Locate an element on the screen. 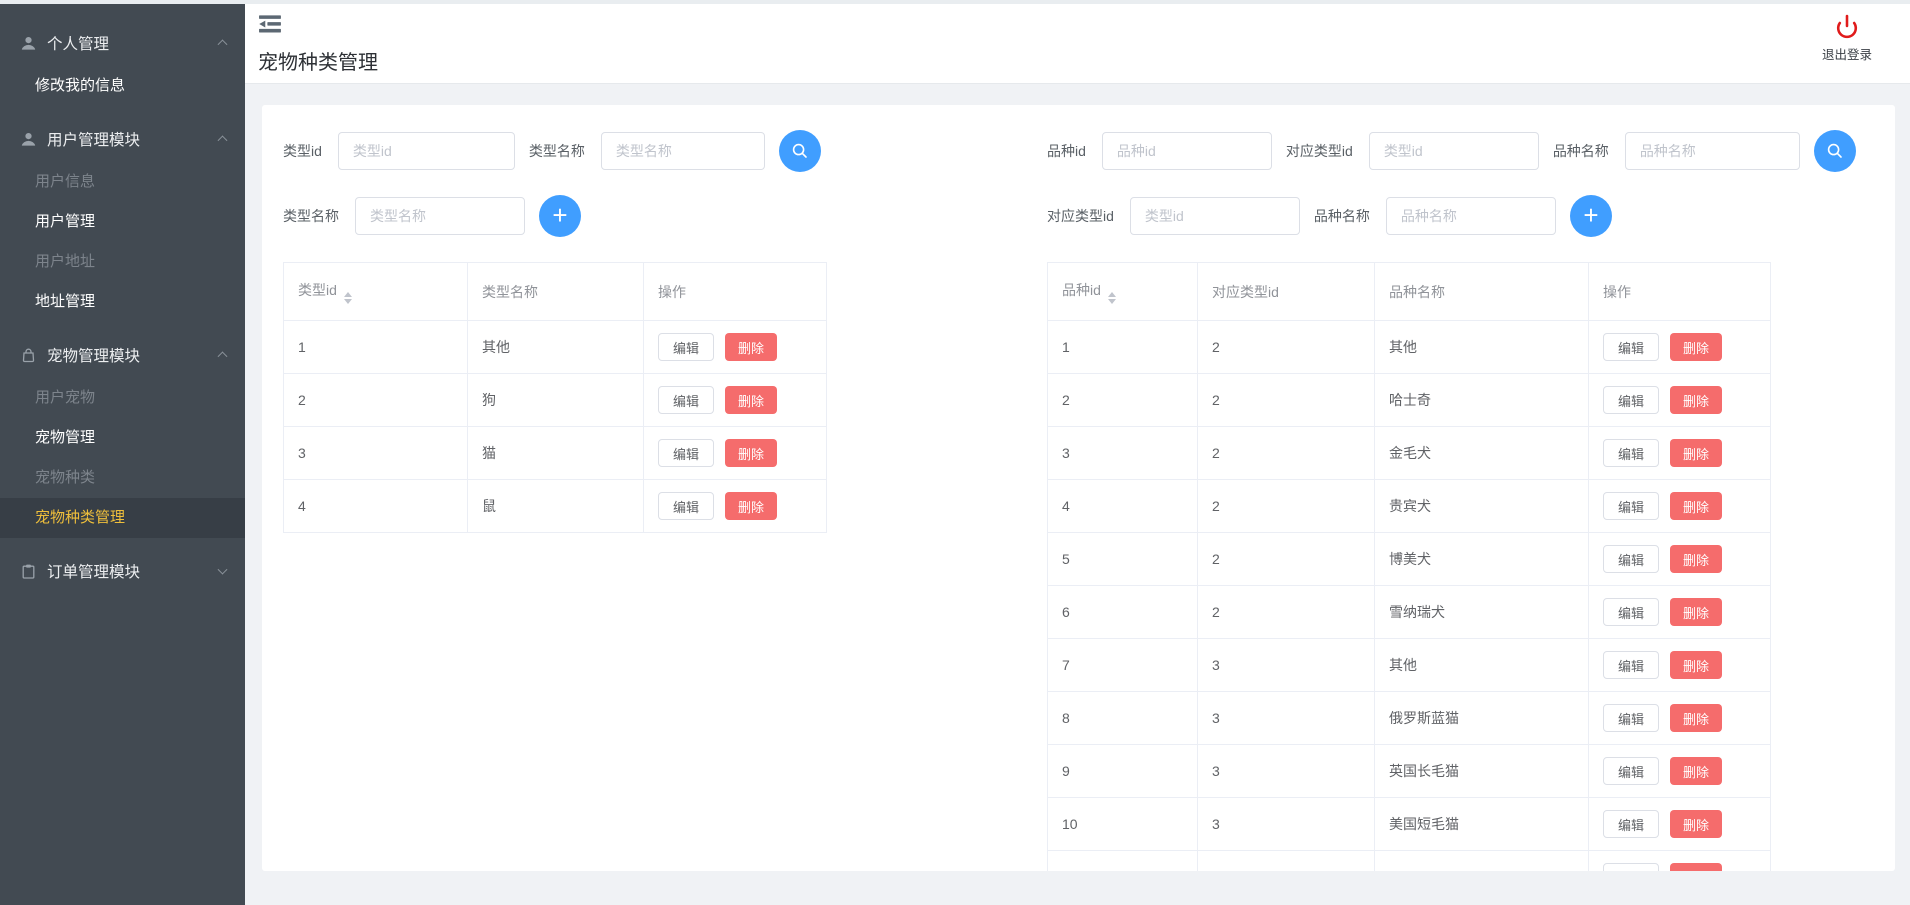 The width and height of the screenshot is (1910, 905). sidebar-item-user-info: 用户信息 is located at coordinates (122, 182).